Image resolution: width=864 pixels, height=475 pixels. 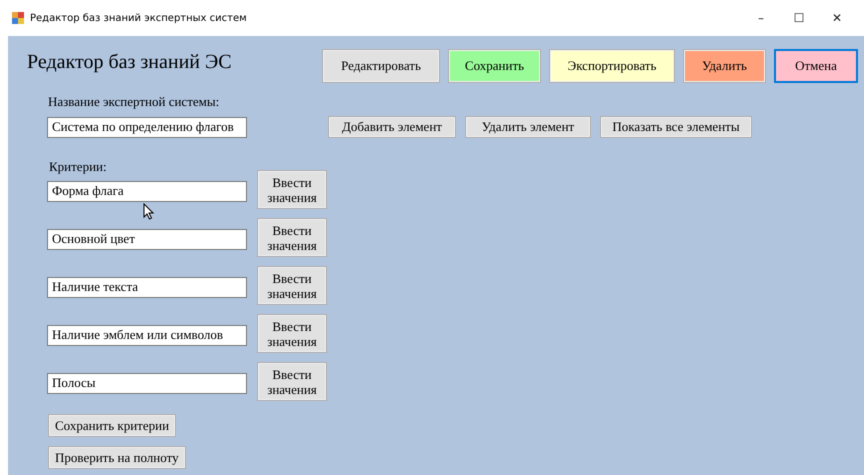 What do you see at coordinates (147, 239) in the screenshot?
I see `criterion-field: Основной цвет` at bounding box center [147, 239].